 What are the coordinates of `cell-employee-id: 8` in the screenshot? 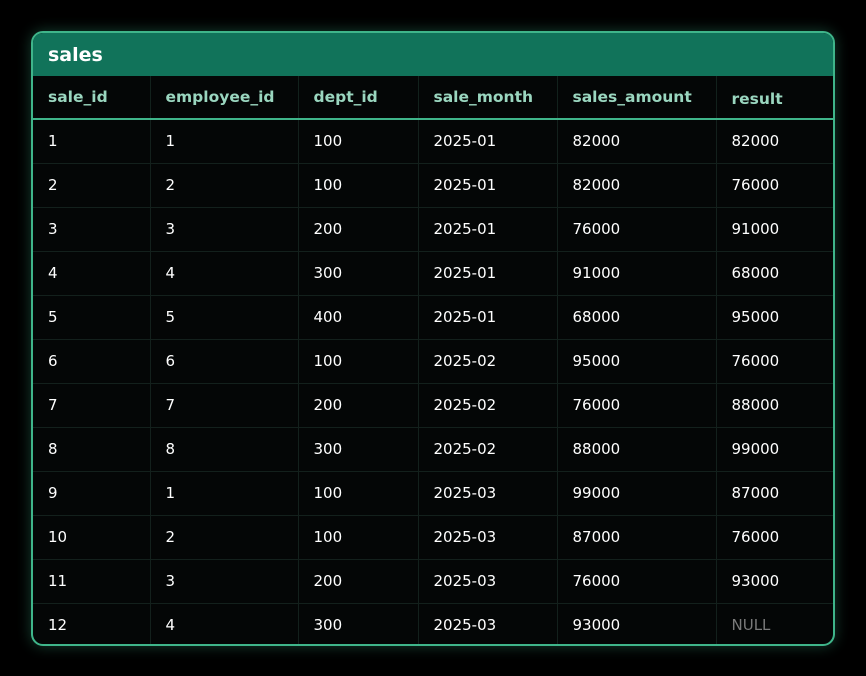 It's located at (224, 449).